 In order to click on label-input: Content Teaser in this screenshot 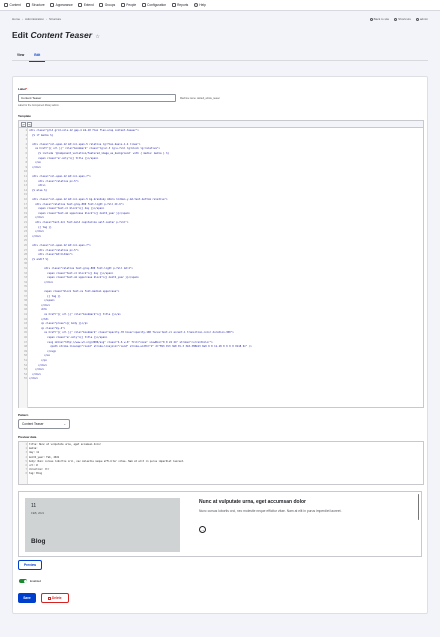, I will do `click(97, 98)`.